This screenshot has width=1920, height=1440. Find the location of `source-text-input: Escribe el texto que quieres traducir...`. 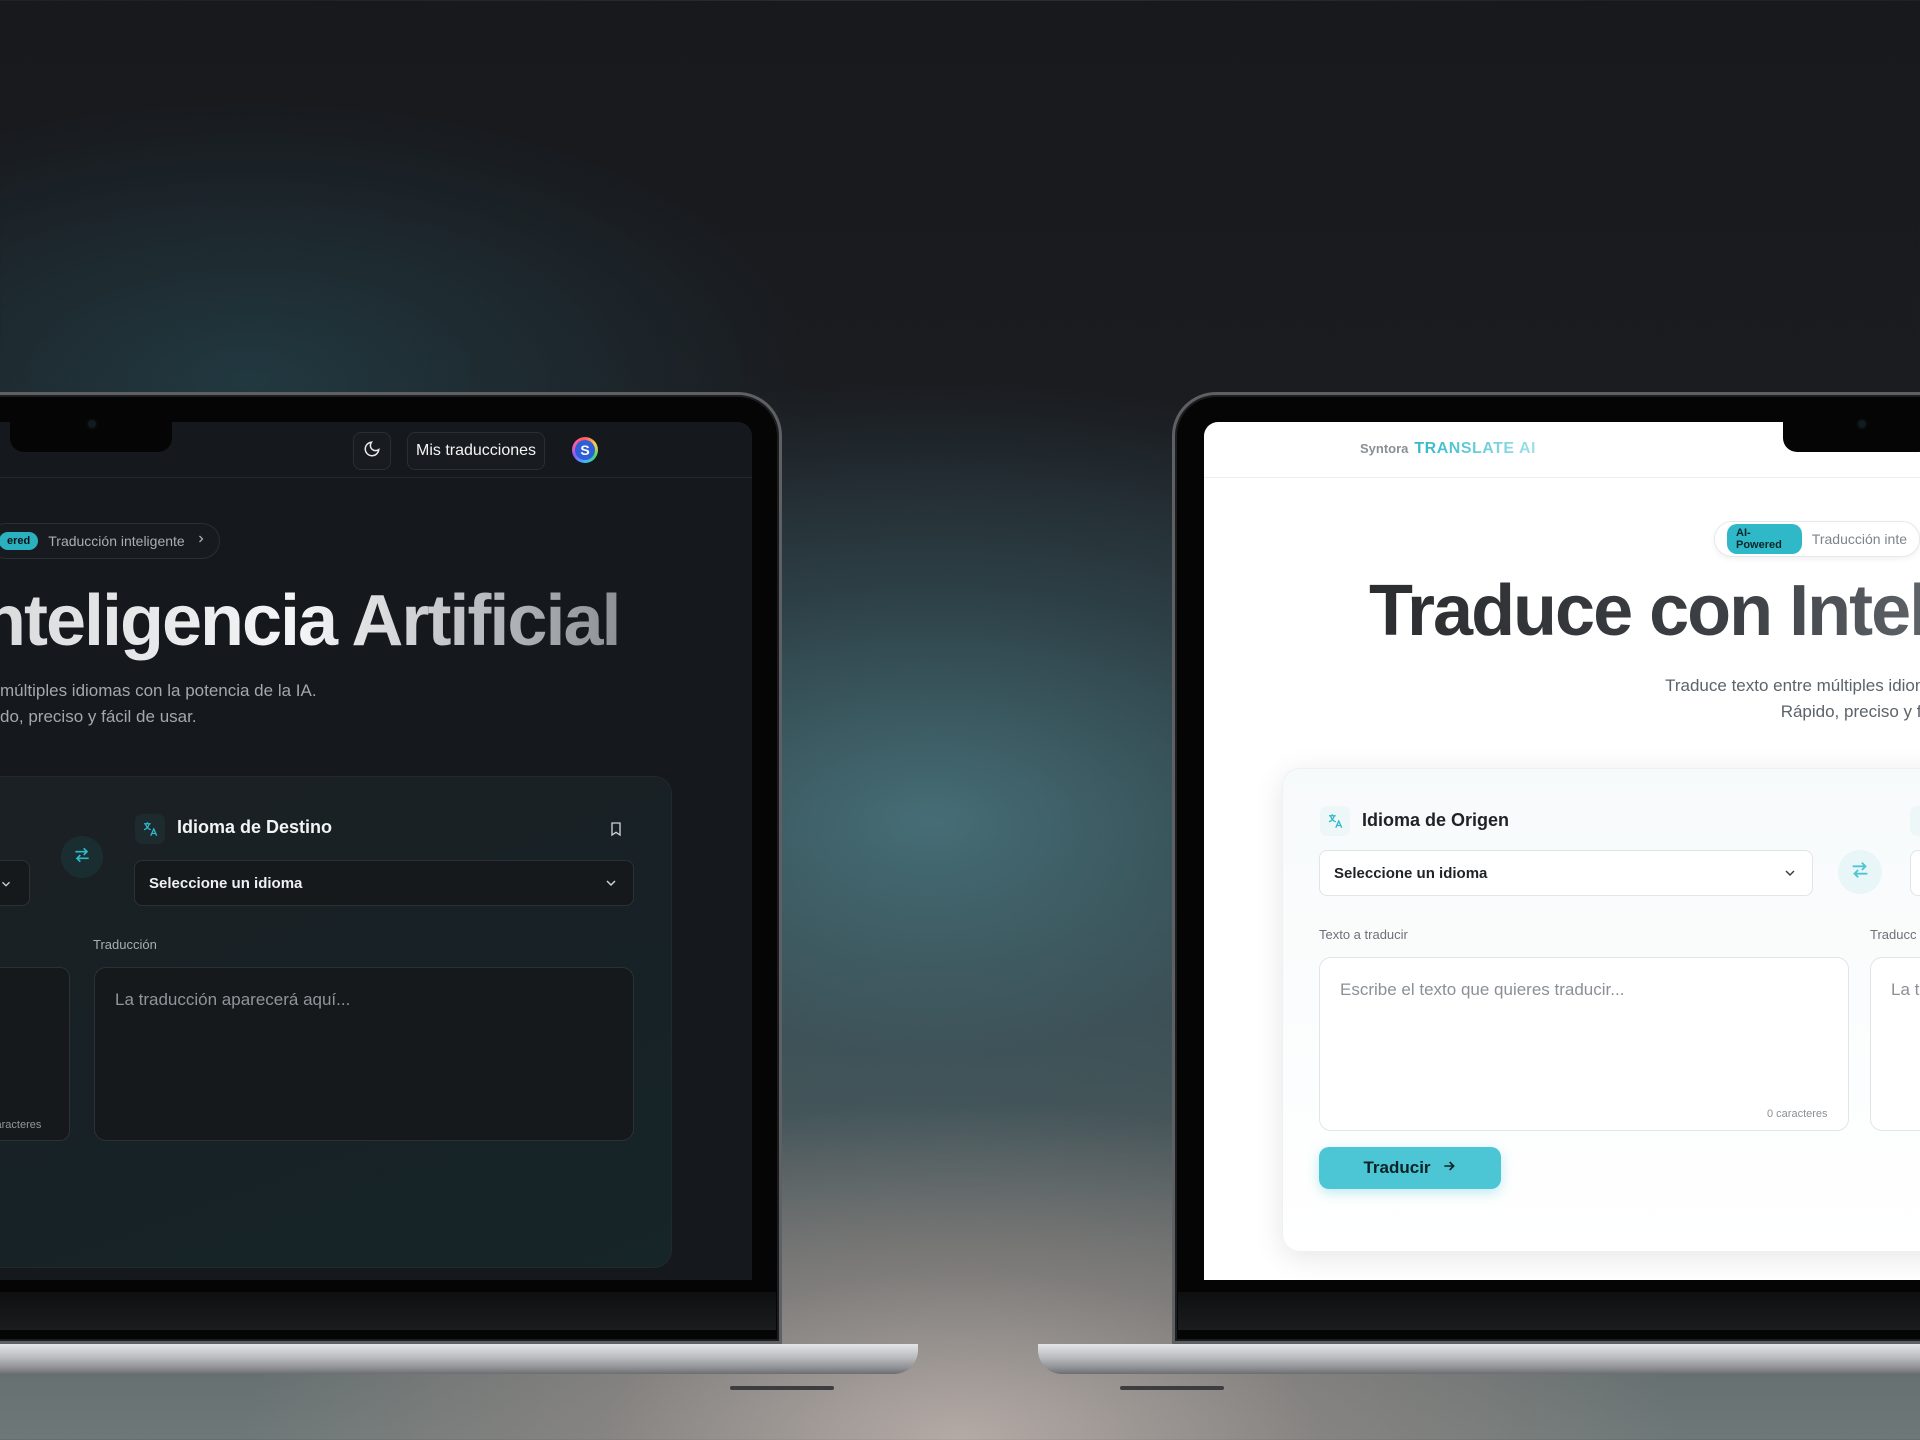

source-text-input: Escribe el texto que quieres traducir... is located at coordinates (1584, 1044).